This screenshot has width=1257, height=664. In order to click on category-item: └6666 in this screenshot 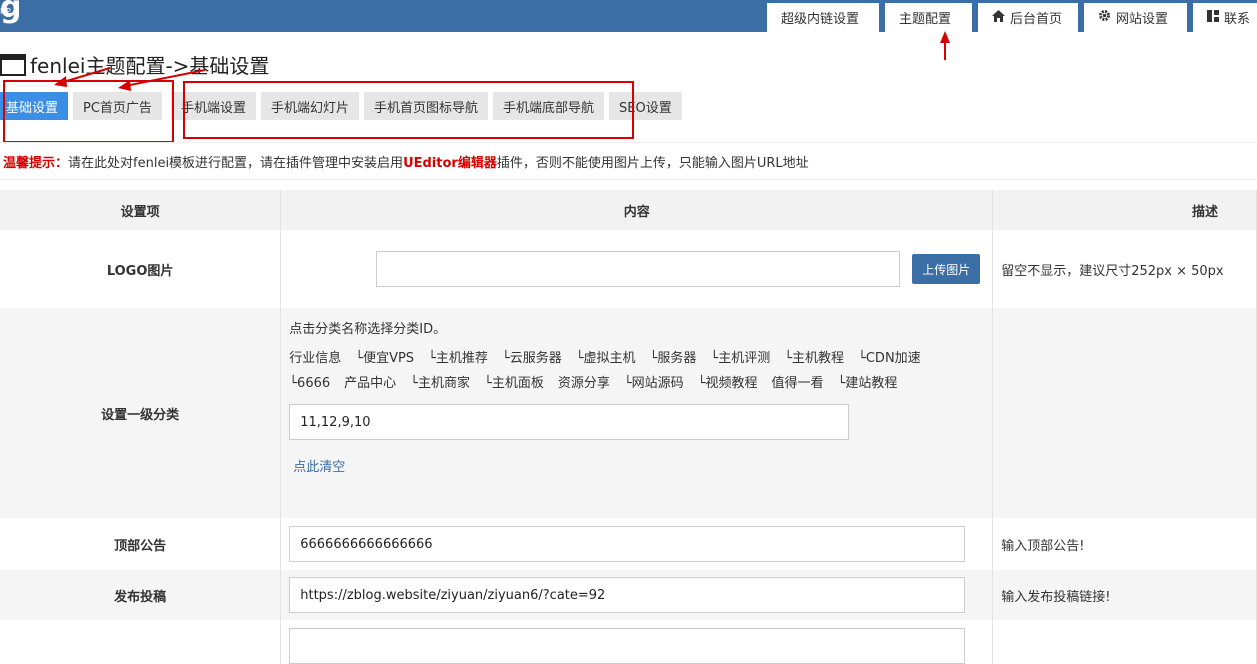, I will do `click(309, 383)`.